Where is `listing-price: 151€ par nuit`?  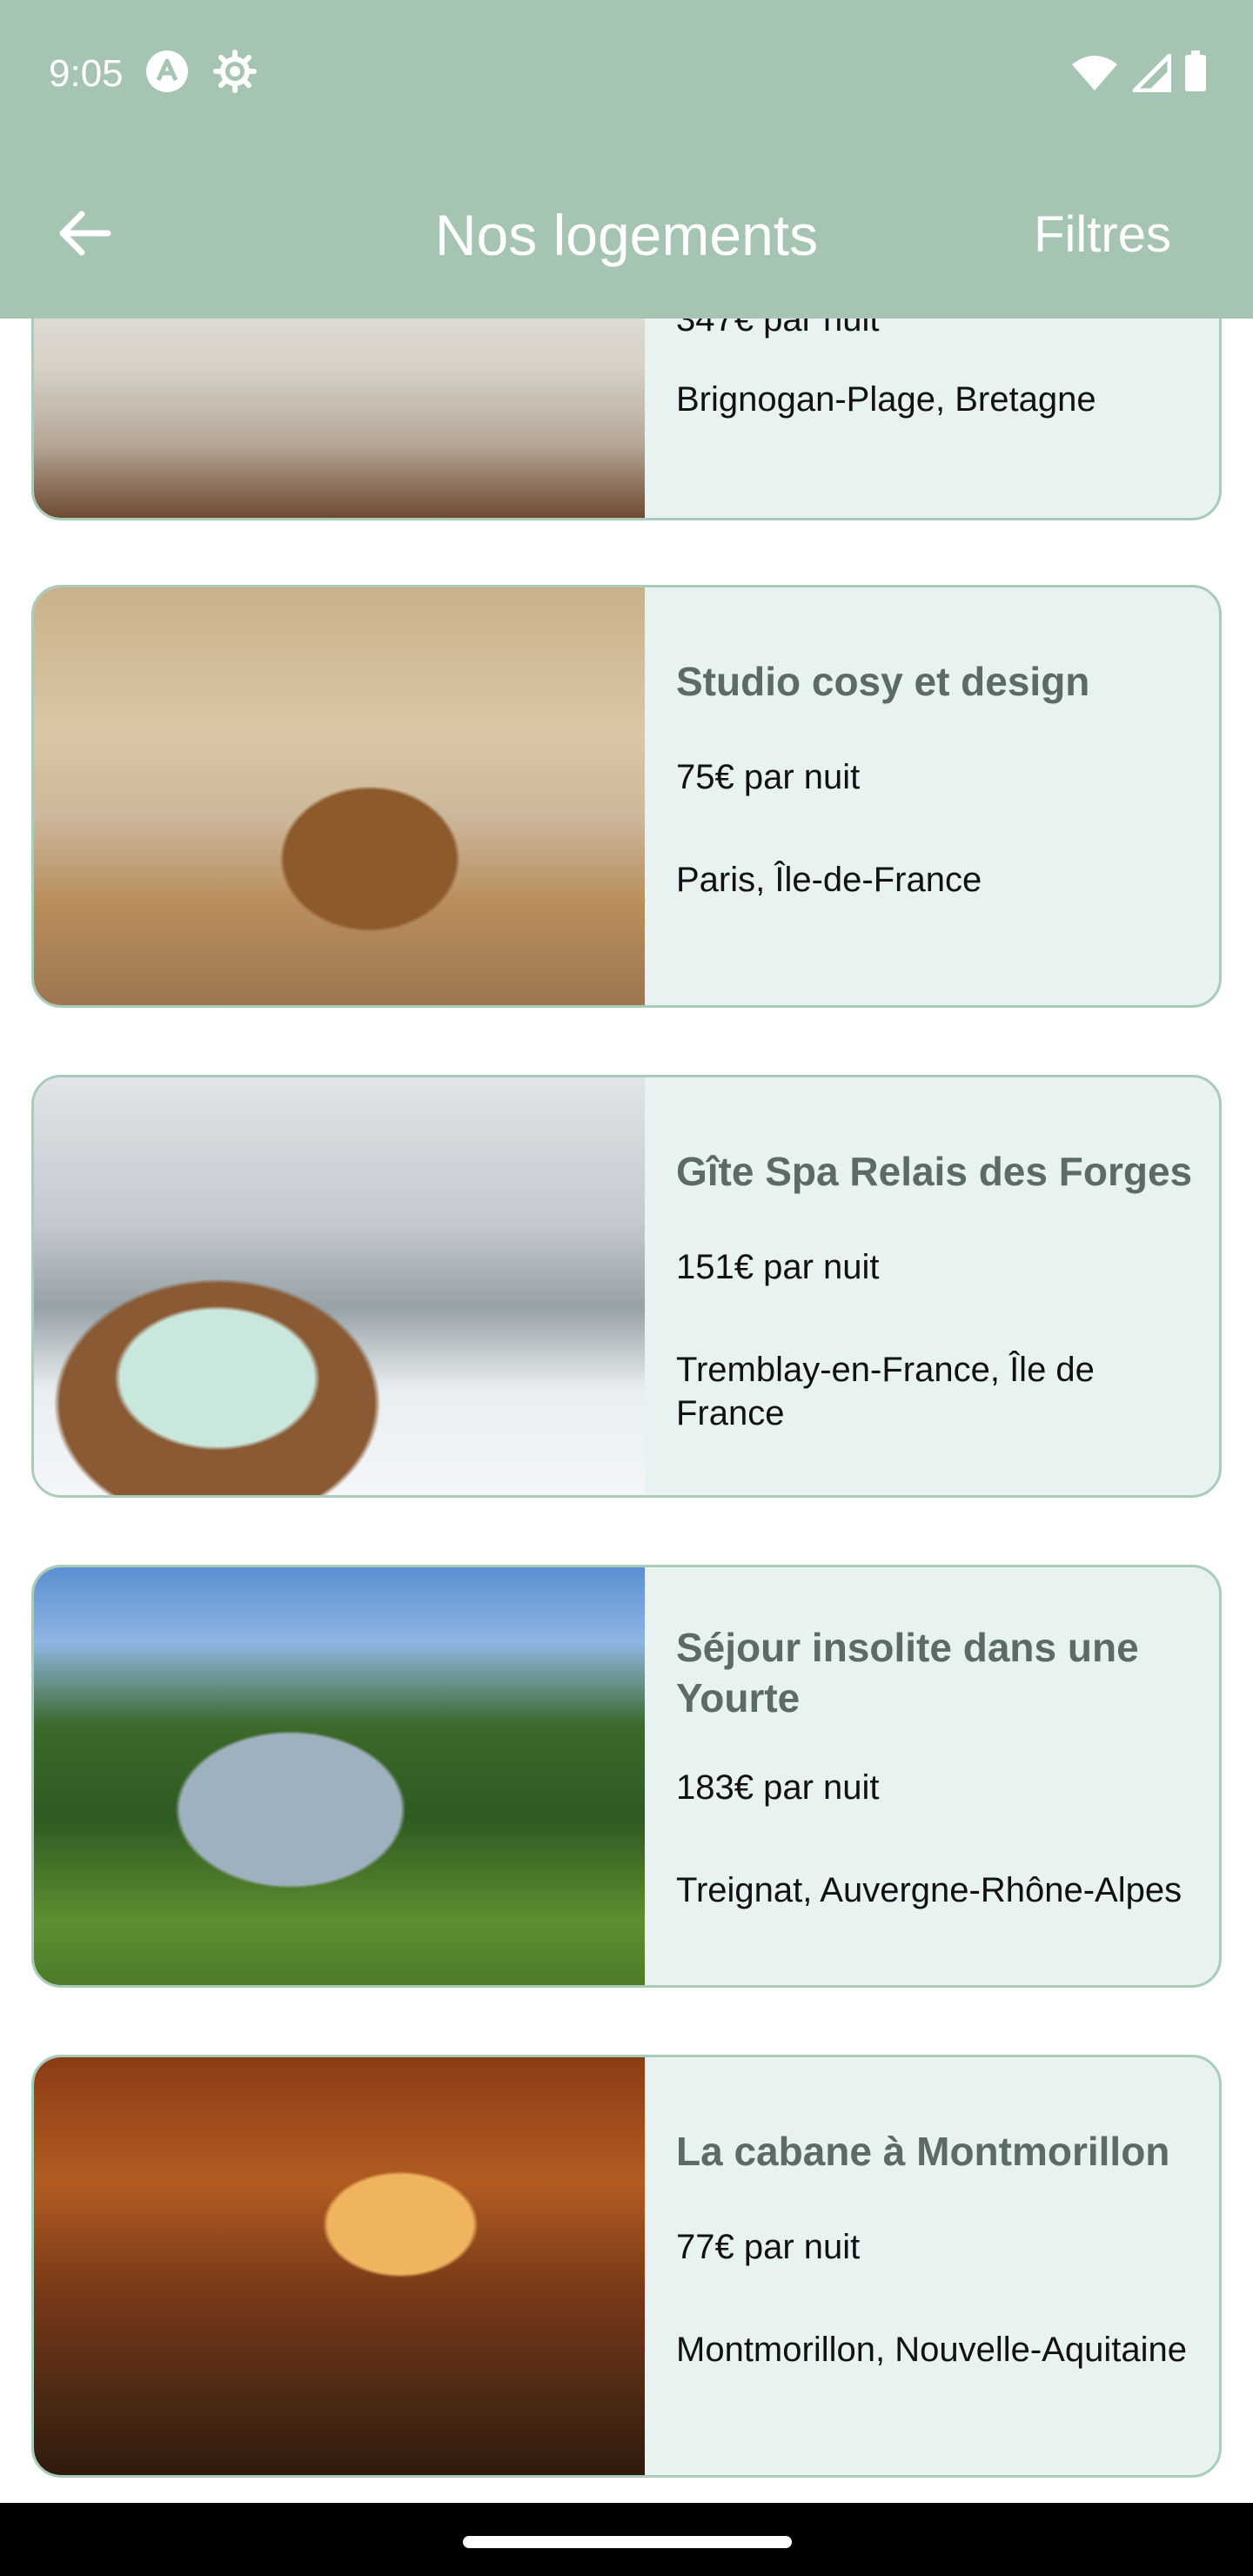 listing-price: 151€ par nuit is located at coordinates (778, 1266).